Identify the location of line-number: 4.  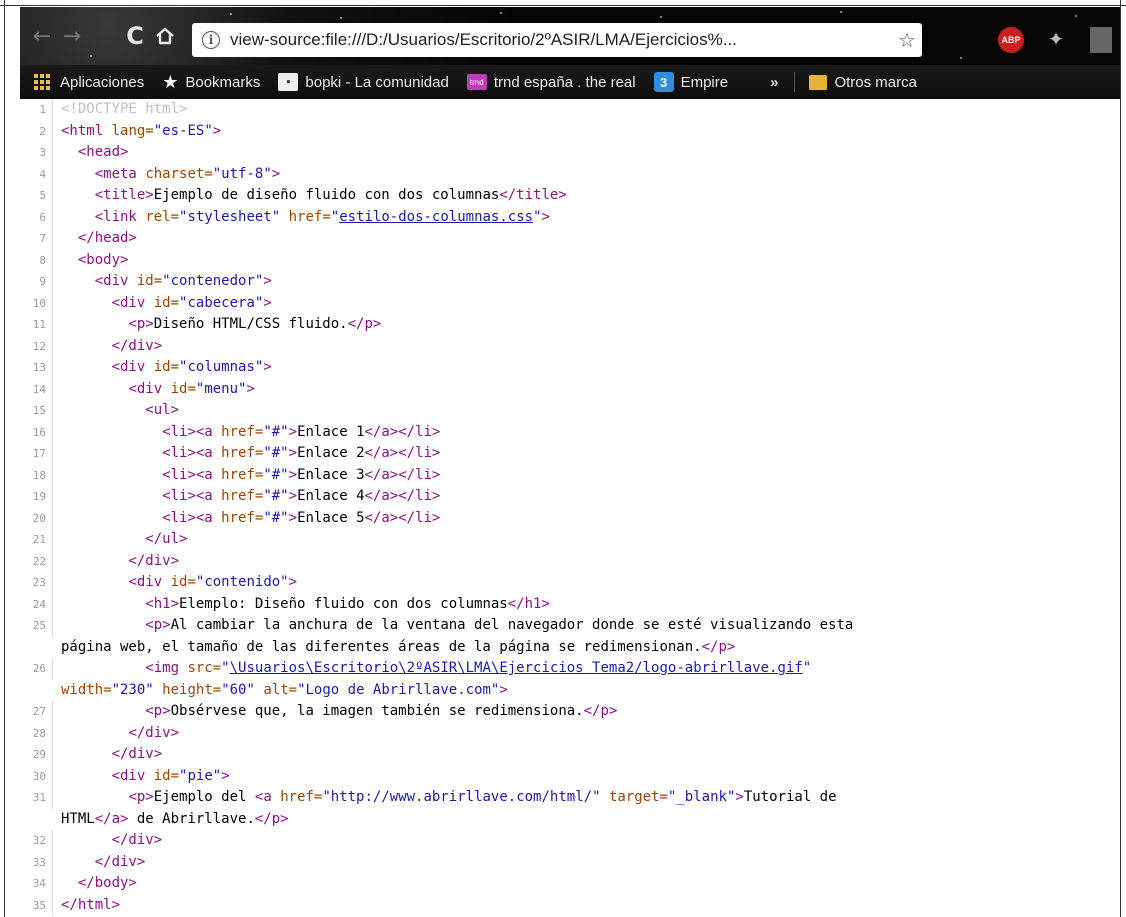
(36, 174).